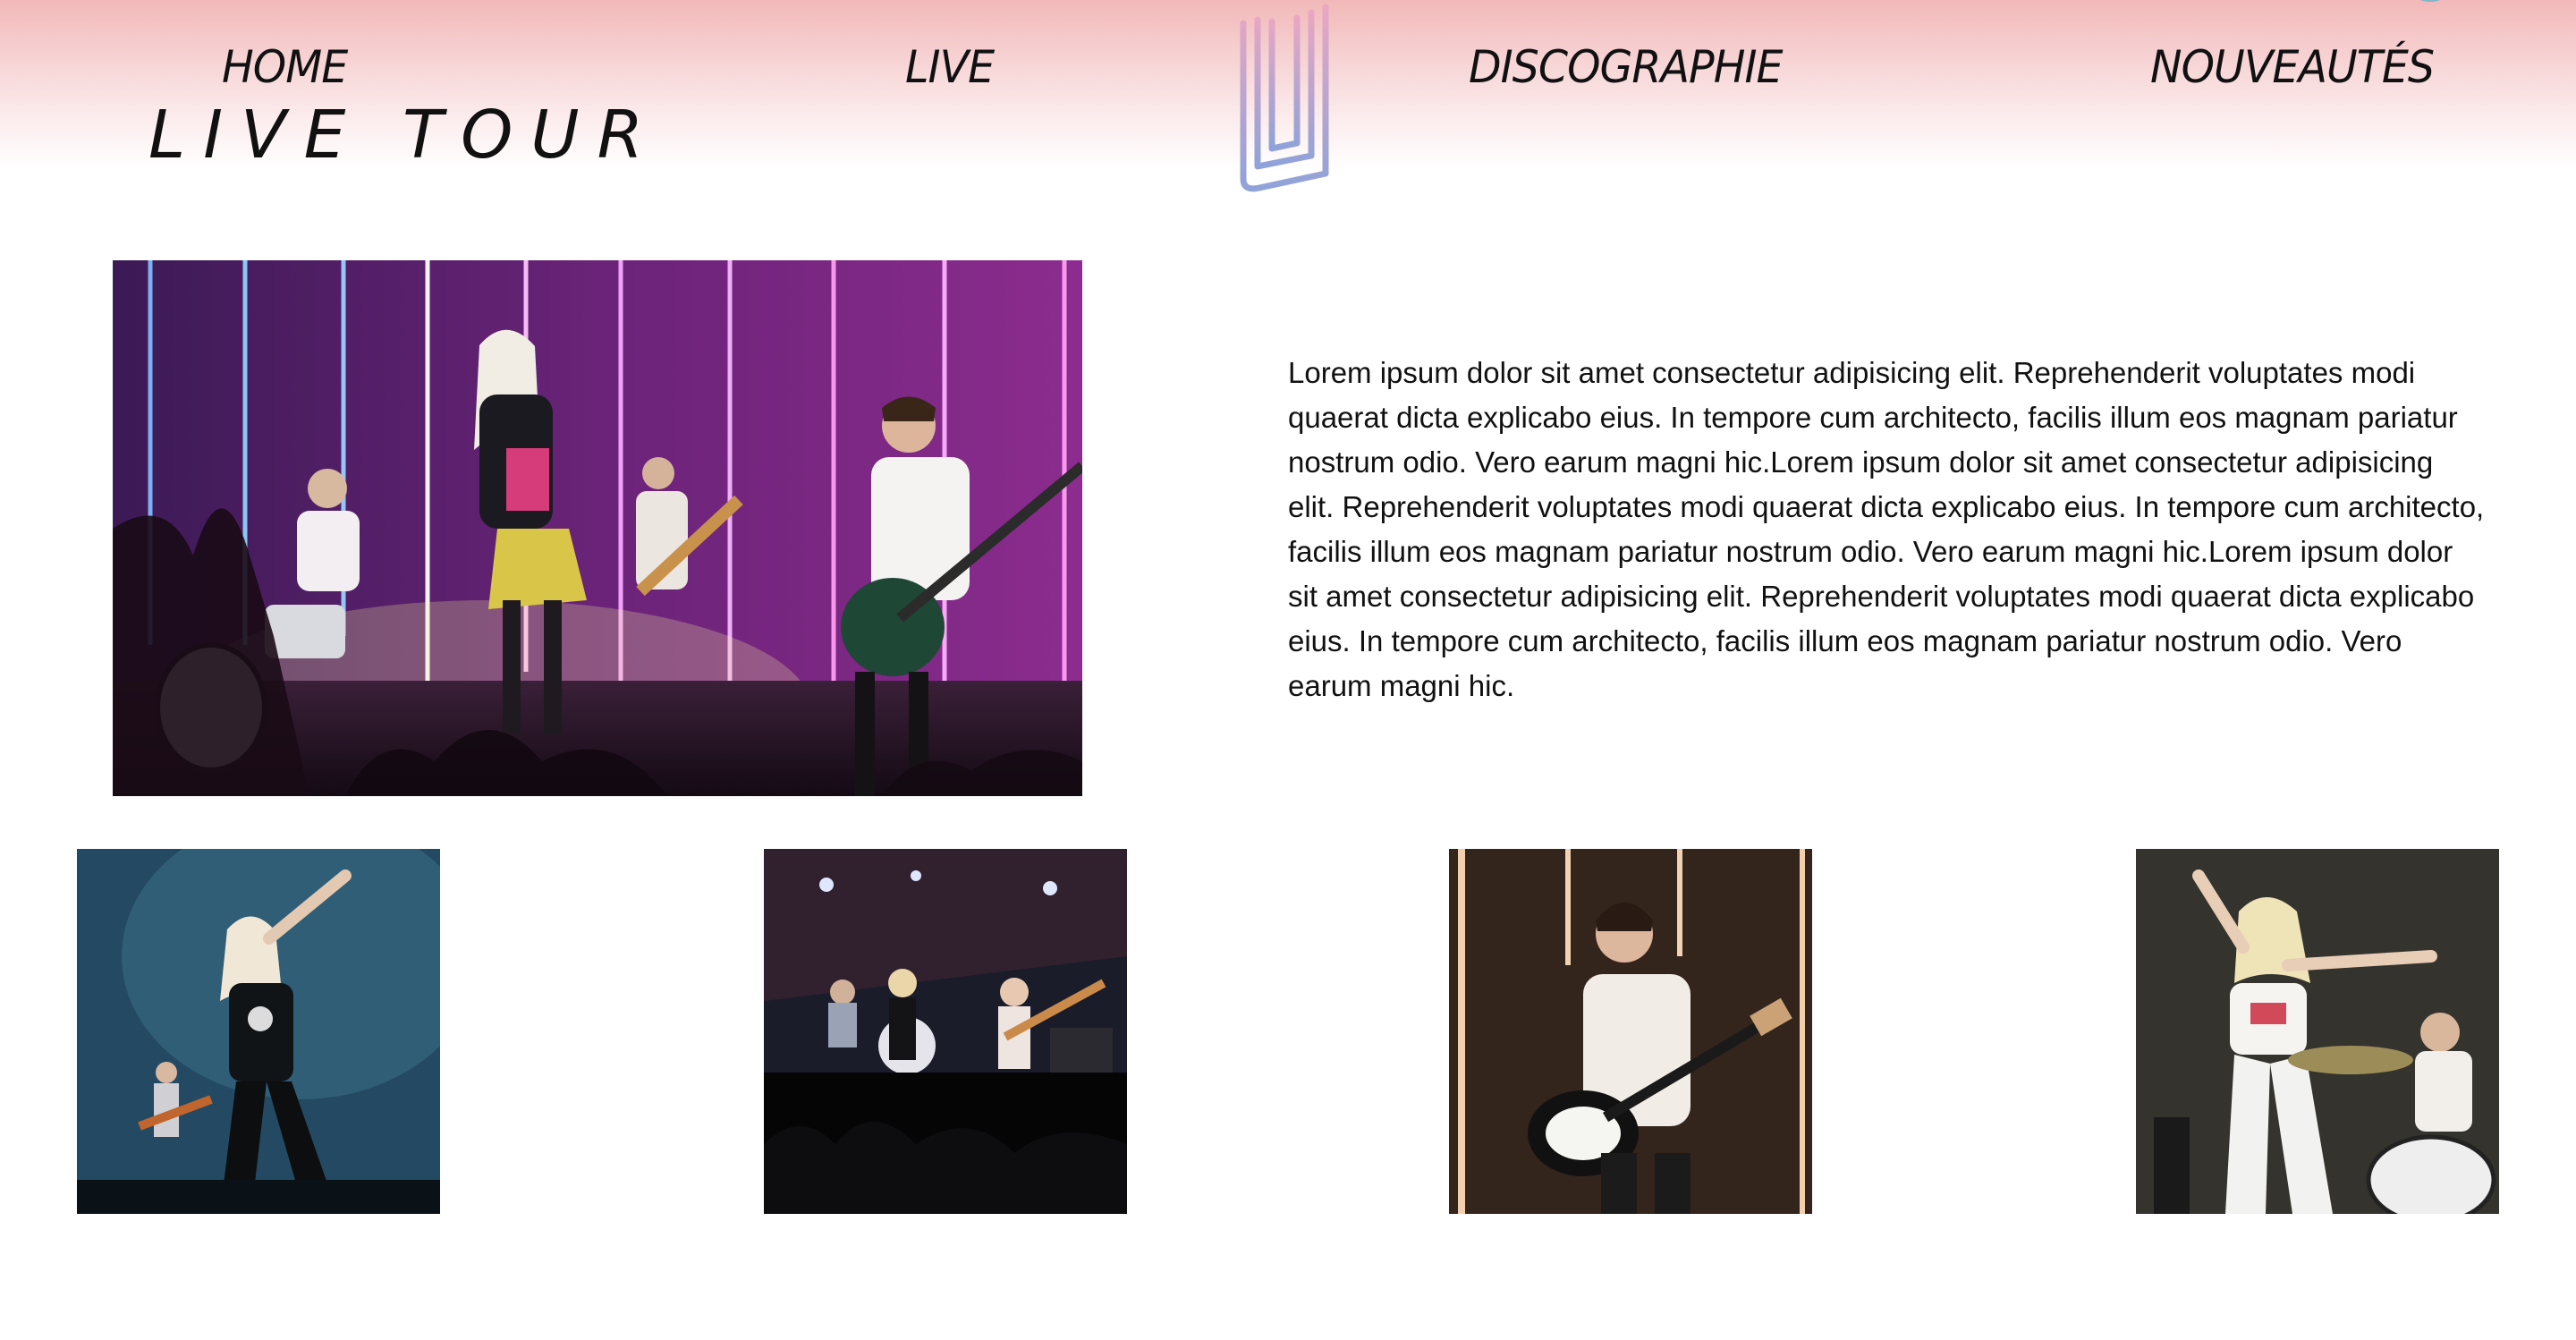 The image size is (2576, 1340). I want to click on nav-discographie-link: DISCOGRAPHIE, so click(1626, 67).